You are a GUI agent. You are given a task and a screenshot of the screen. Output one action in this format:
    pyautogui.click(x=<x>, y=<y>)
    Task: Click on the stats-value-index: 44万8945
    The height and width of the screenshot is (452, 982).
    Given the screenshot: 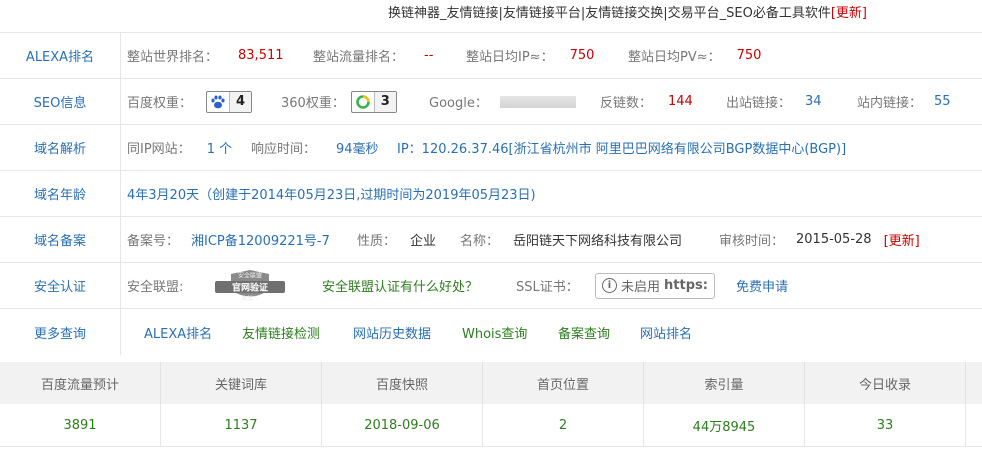 What is the action you would take?
    pyautogui.click(x=724, y=425)
    